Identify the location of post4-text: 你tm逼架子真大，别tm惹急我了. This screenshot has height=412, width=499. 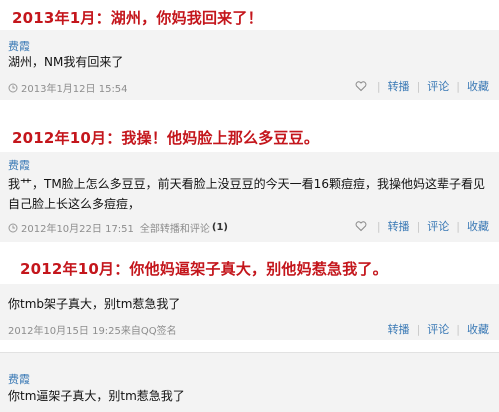
(96, 396).